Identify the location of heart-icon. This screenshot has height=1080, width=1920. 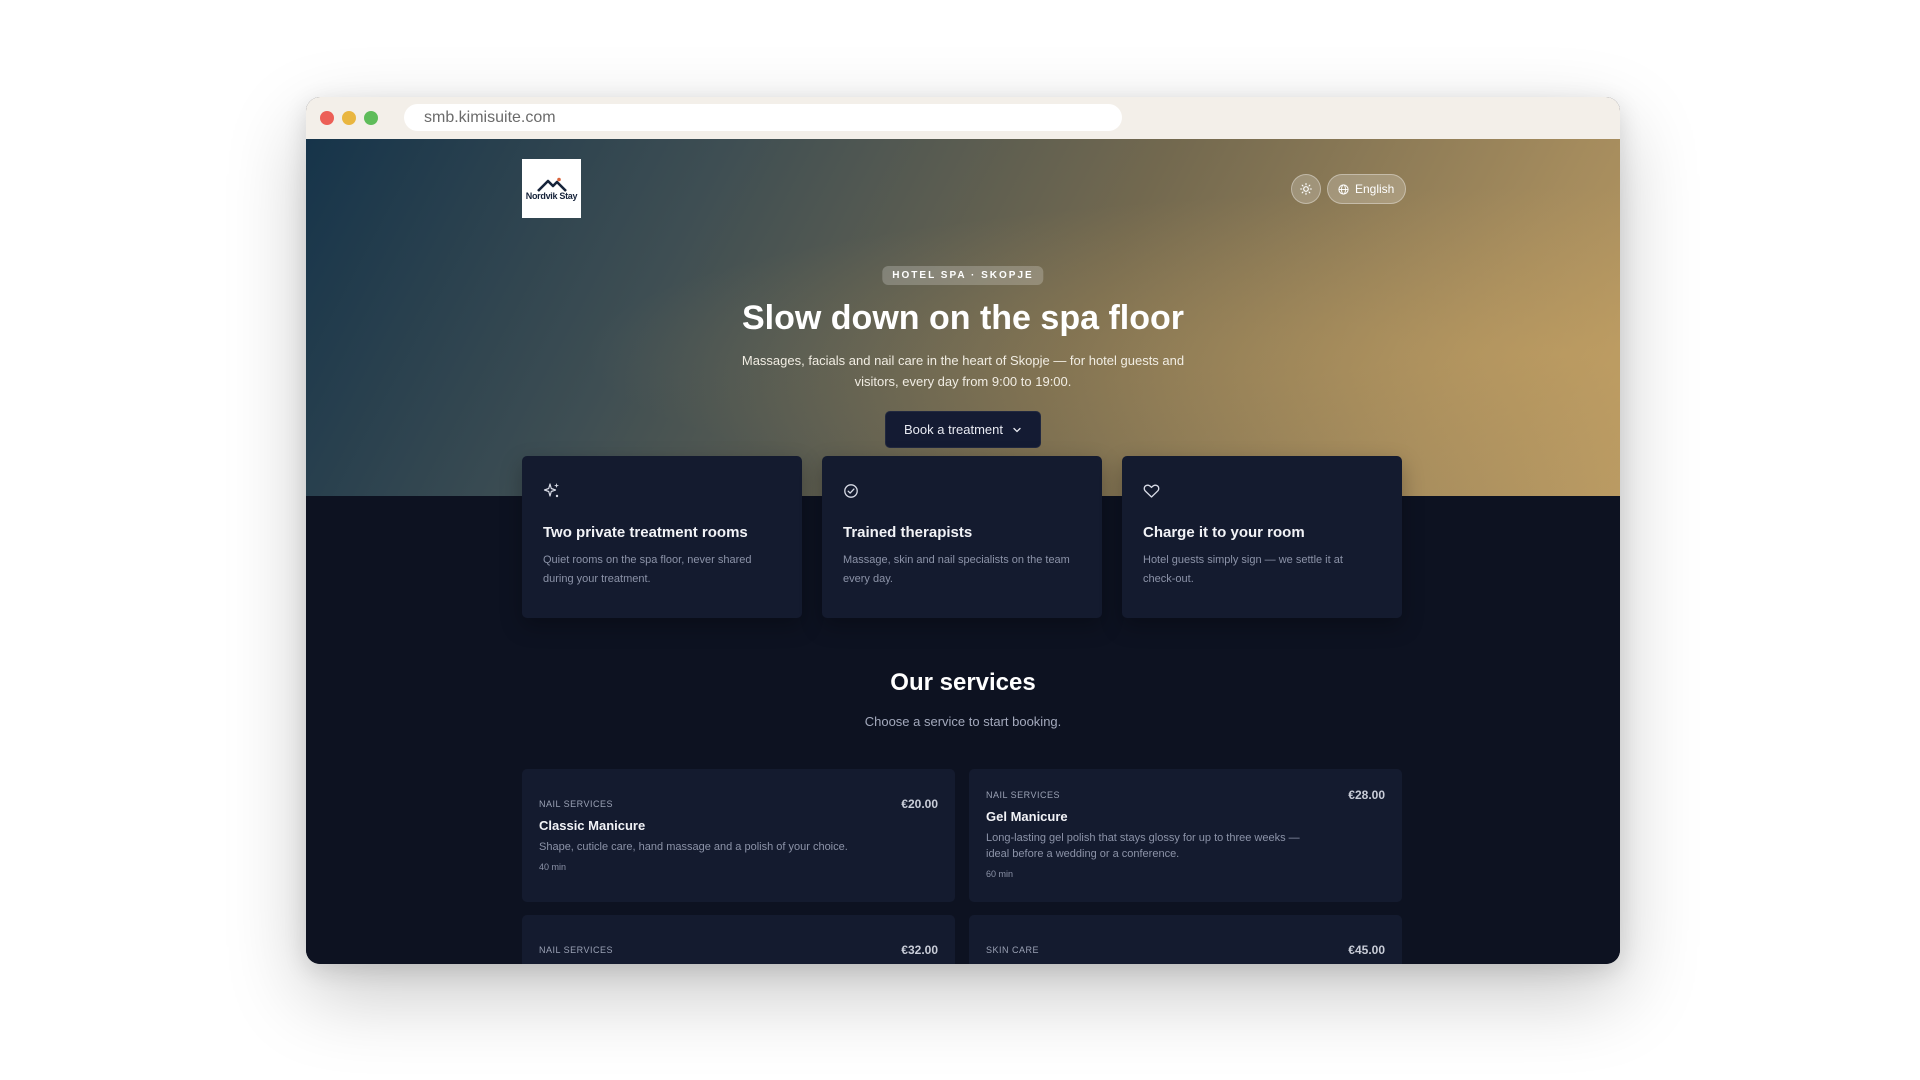
(1151, 491).